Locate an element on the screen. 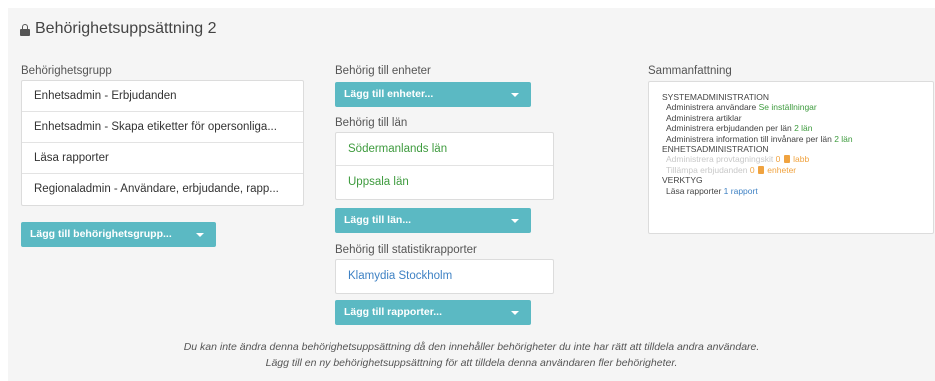 This screenshot has width=935, height=381. region-item: Södermanlands län is located at coordinates (444, 149).